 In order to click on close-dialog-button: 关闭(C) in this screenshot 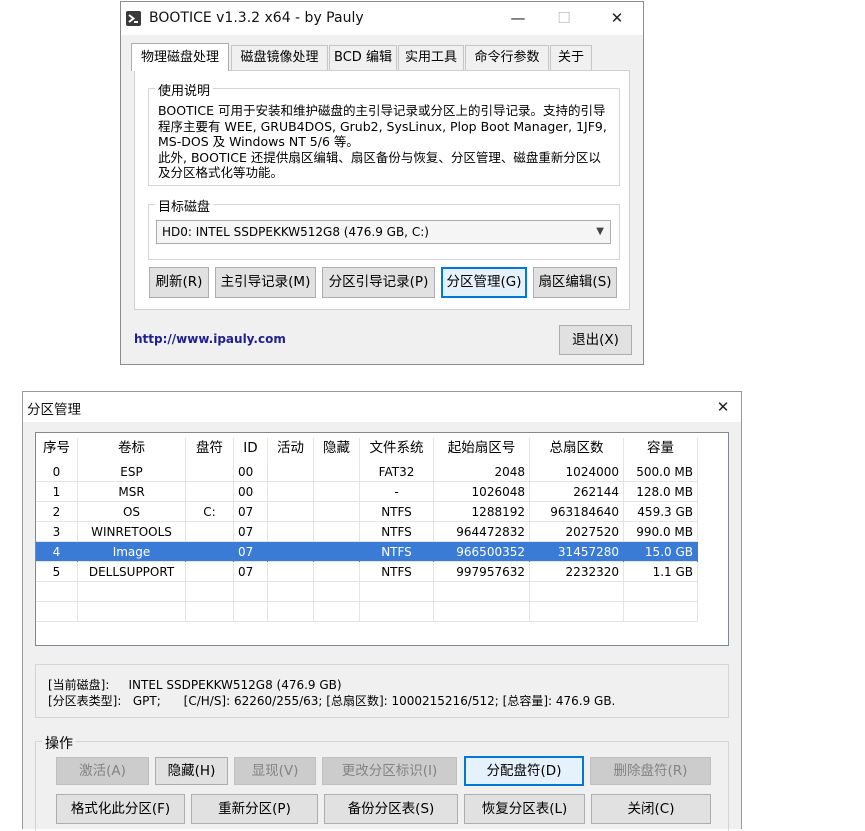, I will do `click(651, 809)`.